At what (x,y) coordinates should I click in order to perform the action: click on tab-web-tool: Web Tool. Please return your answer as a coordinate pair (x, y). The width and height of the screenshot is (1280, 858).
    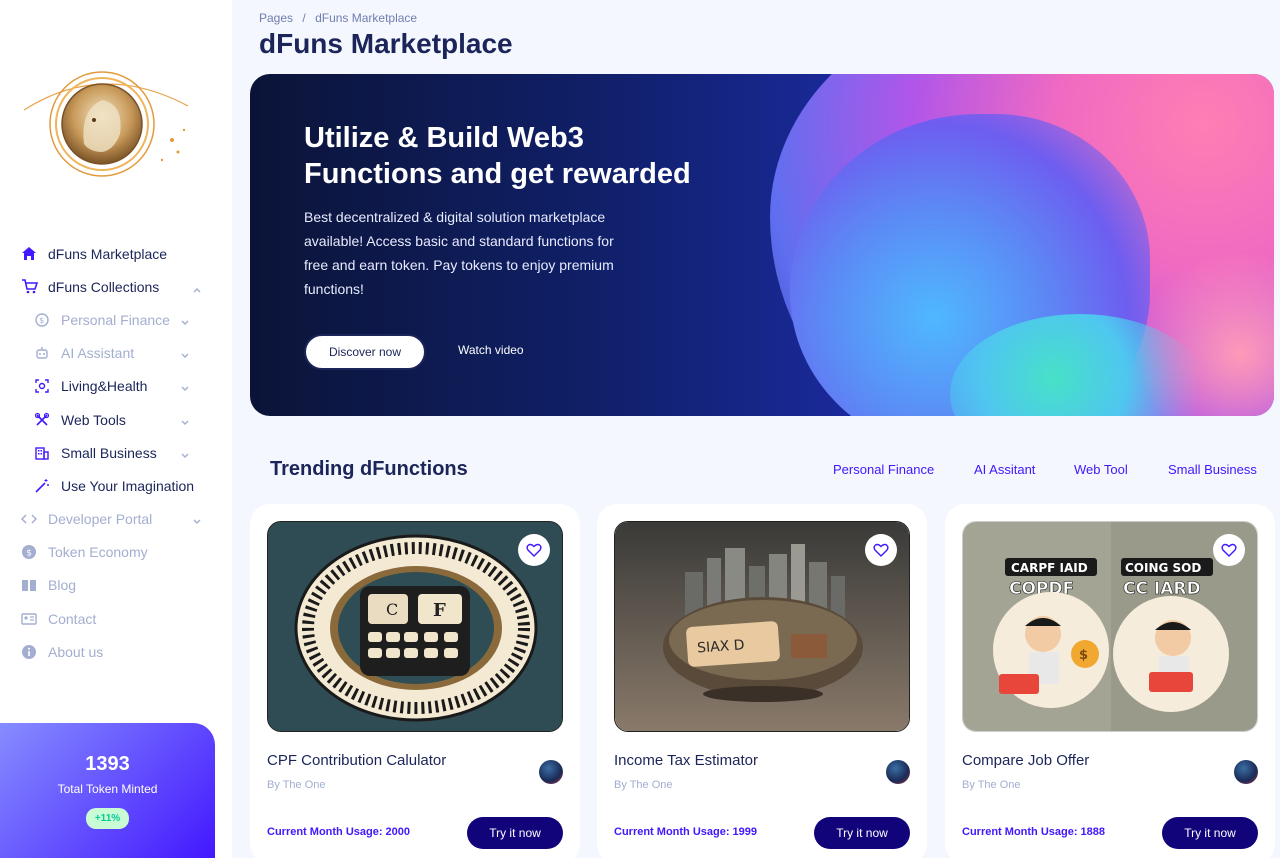
    Looking at the image, I should click on (1101, 469).